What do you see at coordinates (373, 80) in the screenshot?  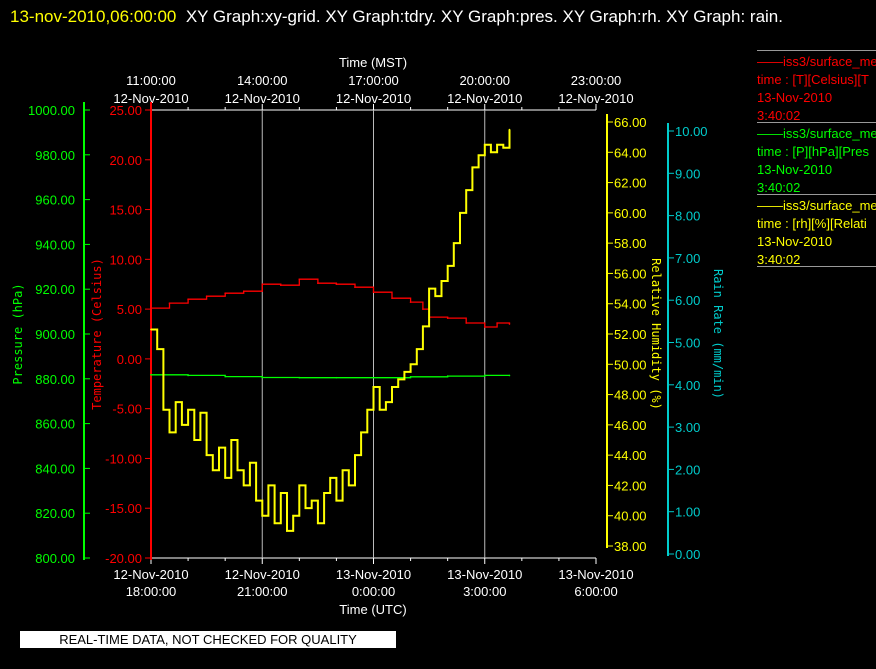 I see `top-tick-time: 17:00:00` at bounding box center [373, 80].